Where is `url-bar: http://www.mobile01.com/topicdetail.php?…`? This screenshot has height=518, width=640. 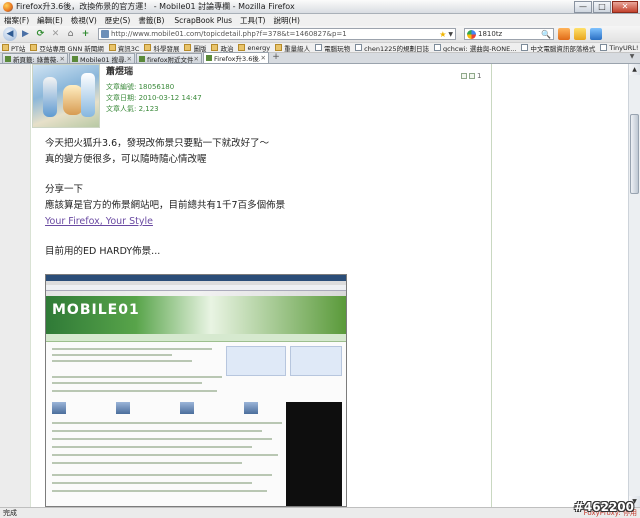
url-bar: http://www.mobile01.com/topicdetail.php?… is located at coordinates (277, 34).